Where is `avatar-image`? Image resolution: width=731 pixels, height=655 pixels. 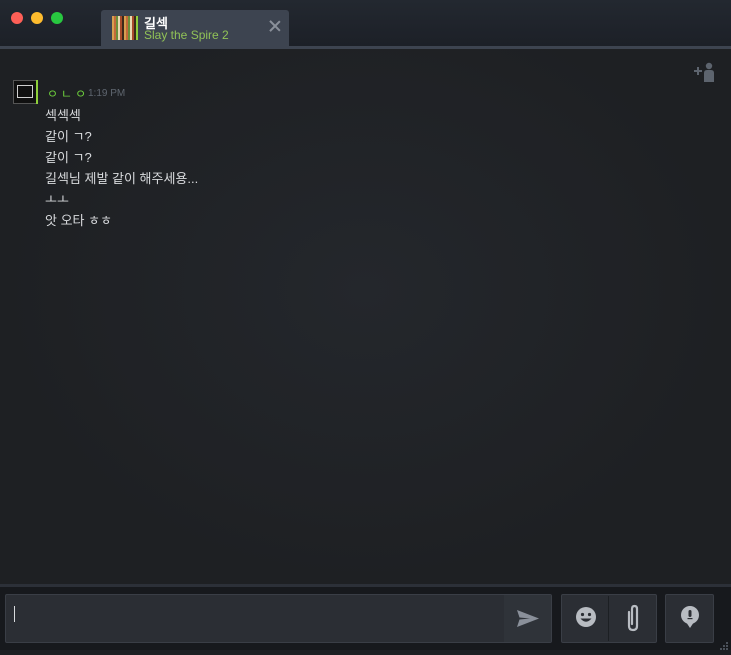
avatar-image is located at coordinates (25, 91).